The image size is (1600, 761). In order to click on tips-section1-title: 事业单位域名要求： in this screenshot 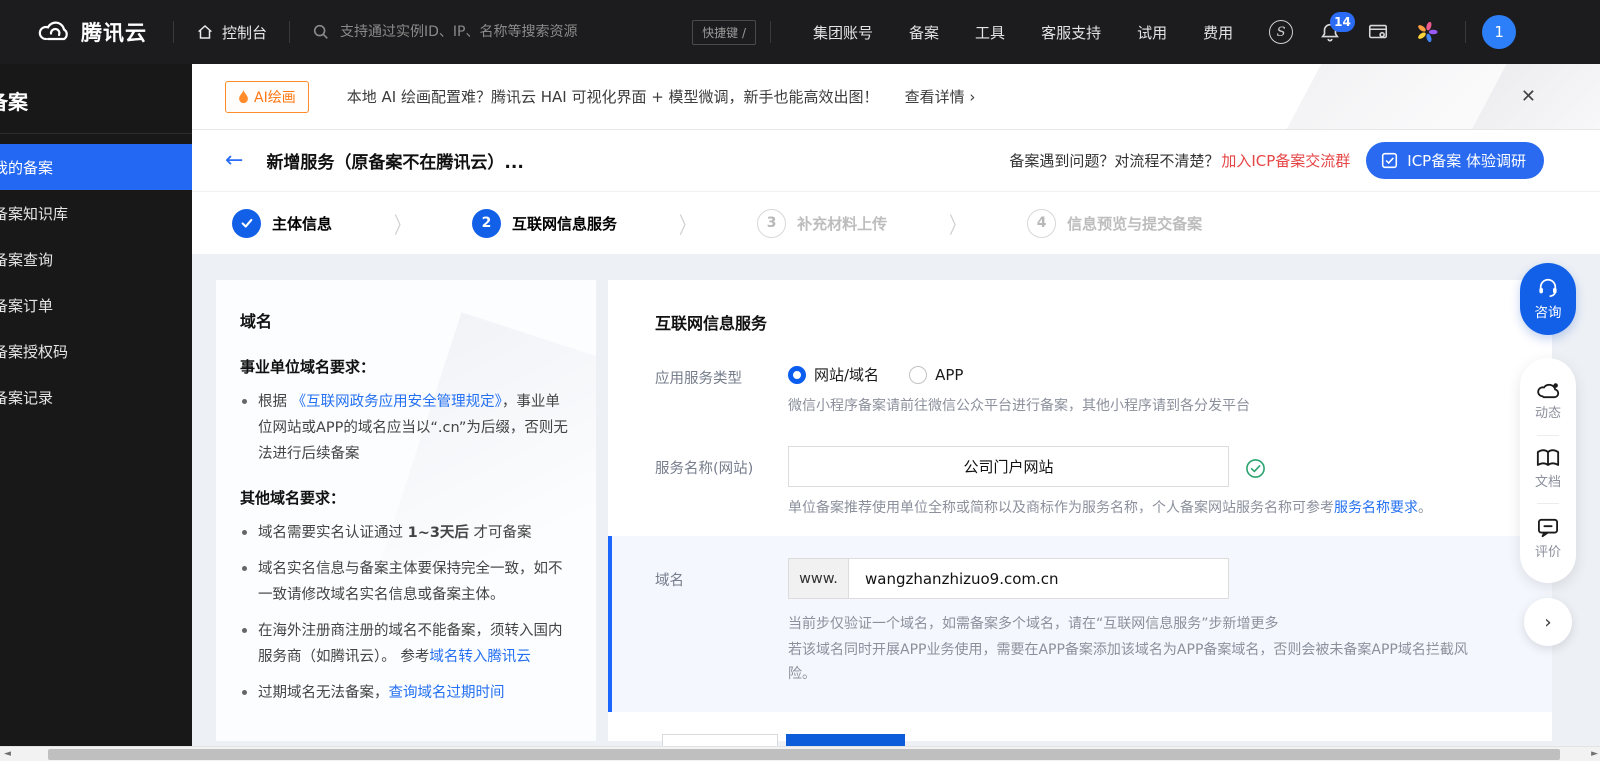, I will do `click(308, 367)`.